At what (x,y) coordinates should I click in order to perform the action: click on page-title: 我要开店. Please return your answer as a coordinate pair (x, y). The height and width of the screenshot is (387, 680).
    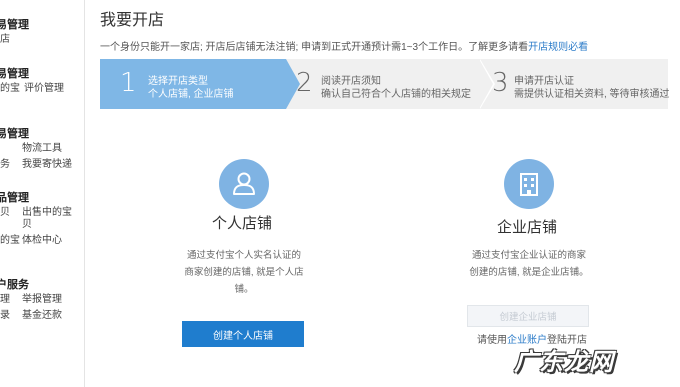
    Looking at the image, I should click on (132, 20).